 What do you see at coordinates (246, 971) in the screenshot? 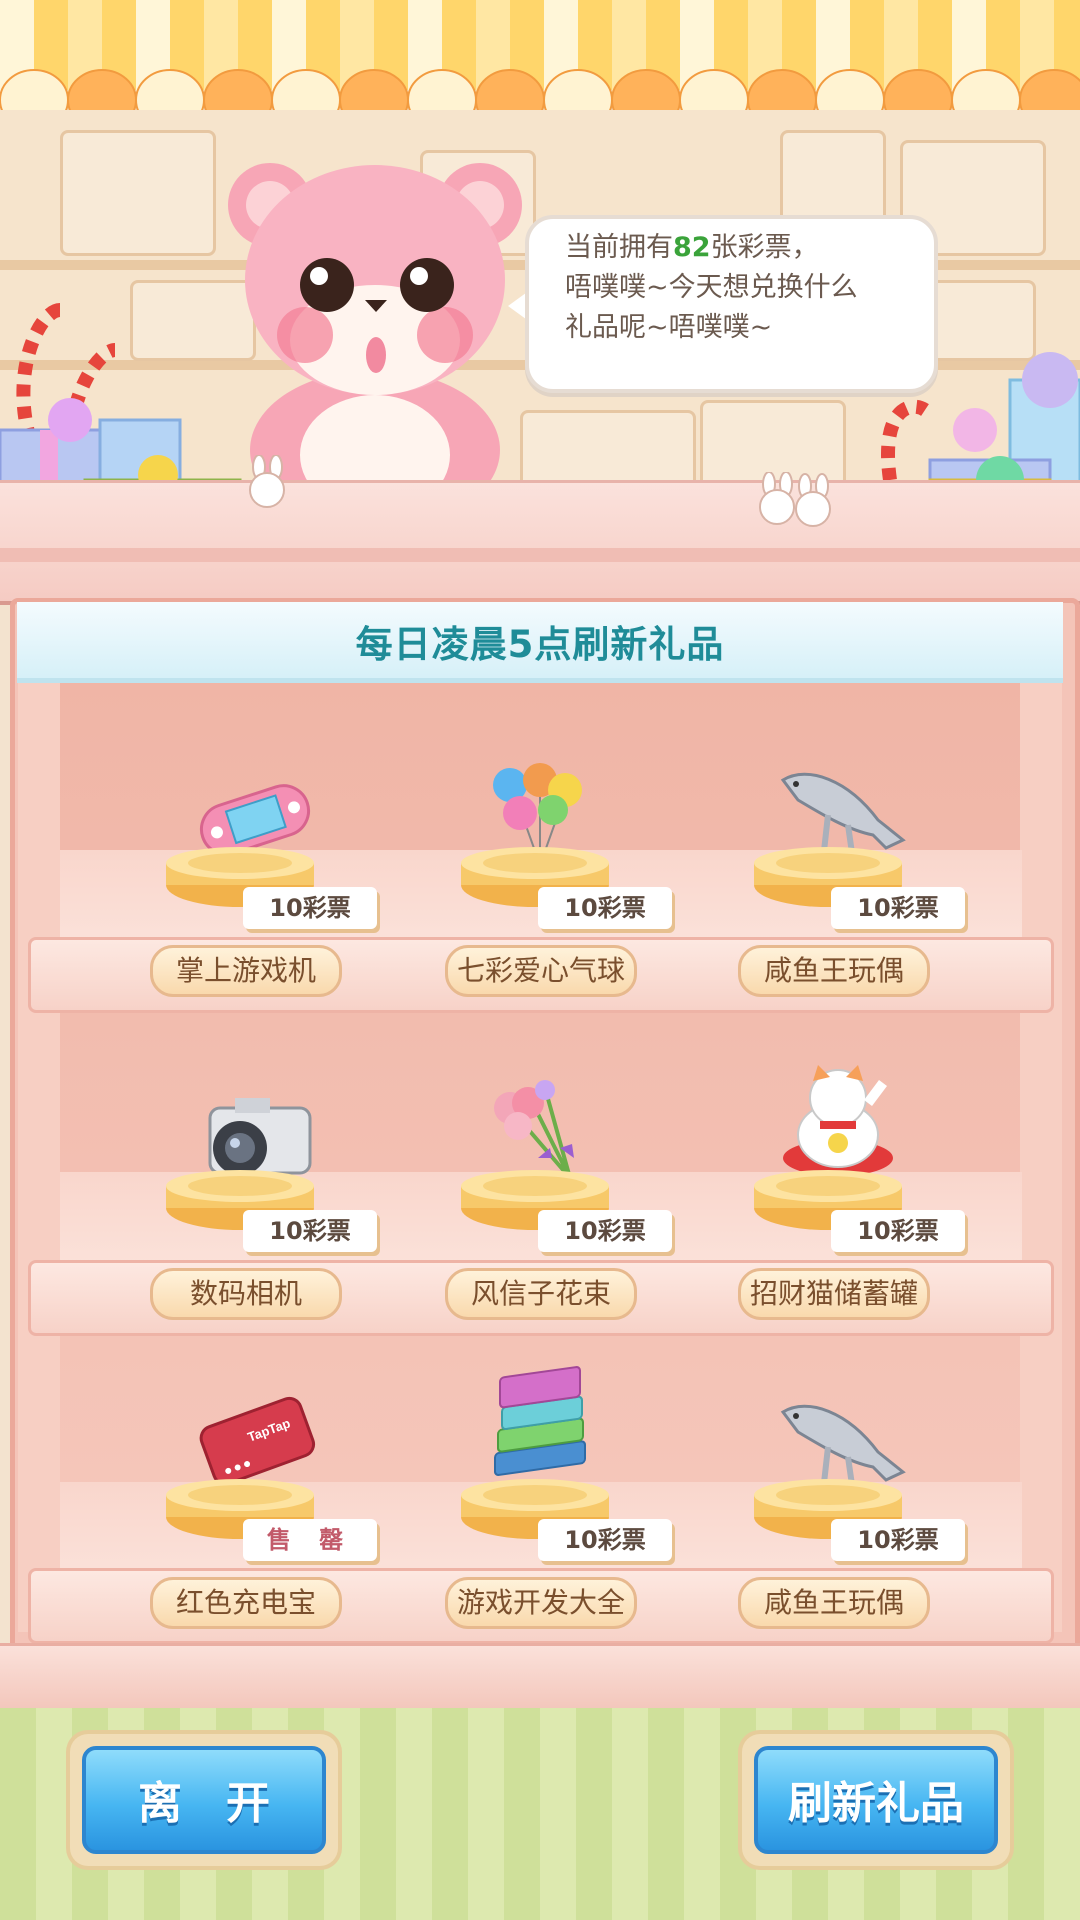
I see `gift-name: 掌上游戏机` at bounding box center [246, 971].